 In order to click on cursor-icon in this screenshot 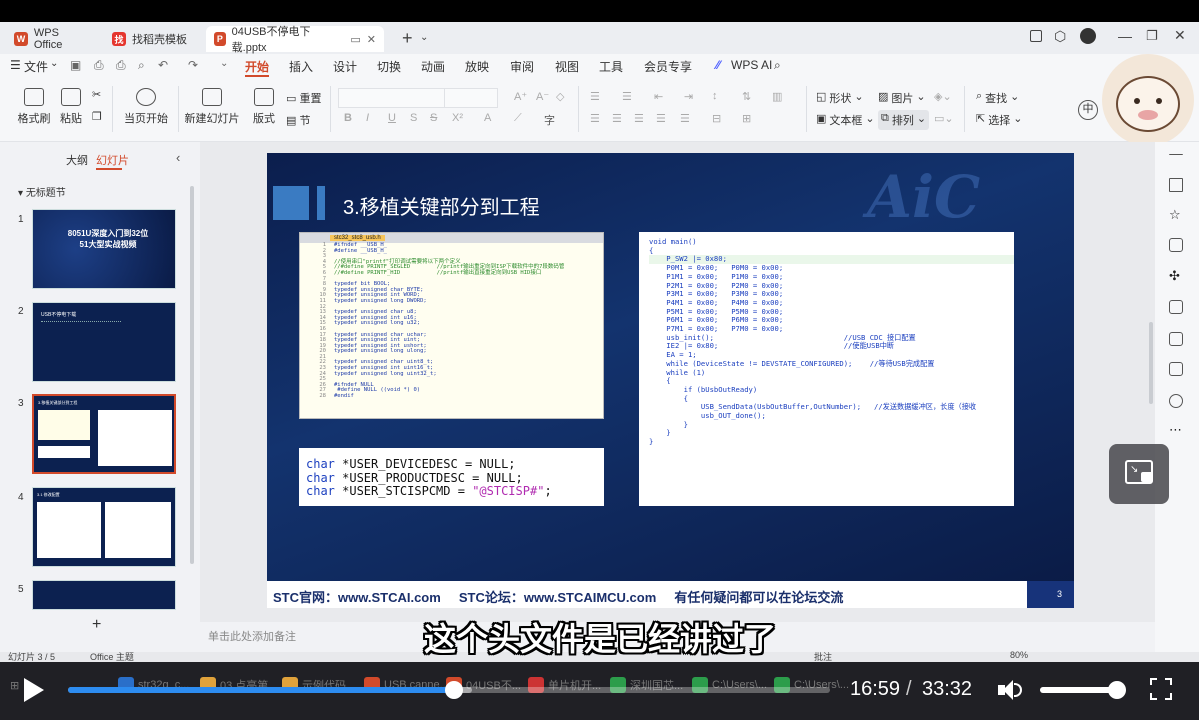, I will do `click(1176, 307)`.